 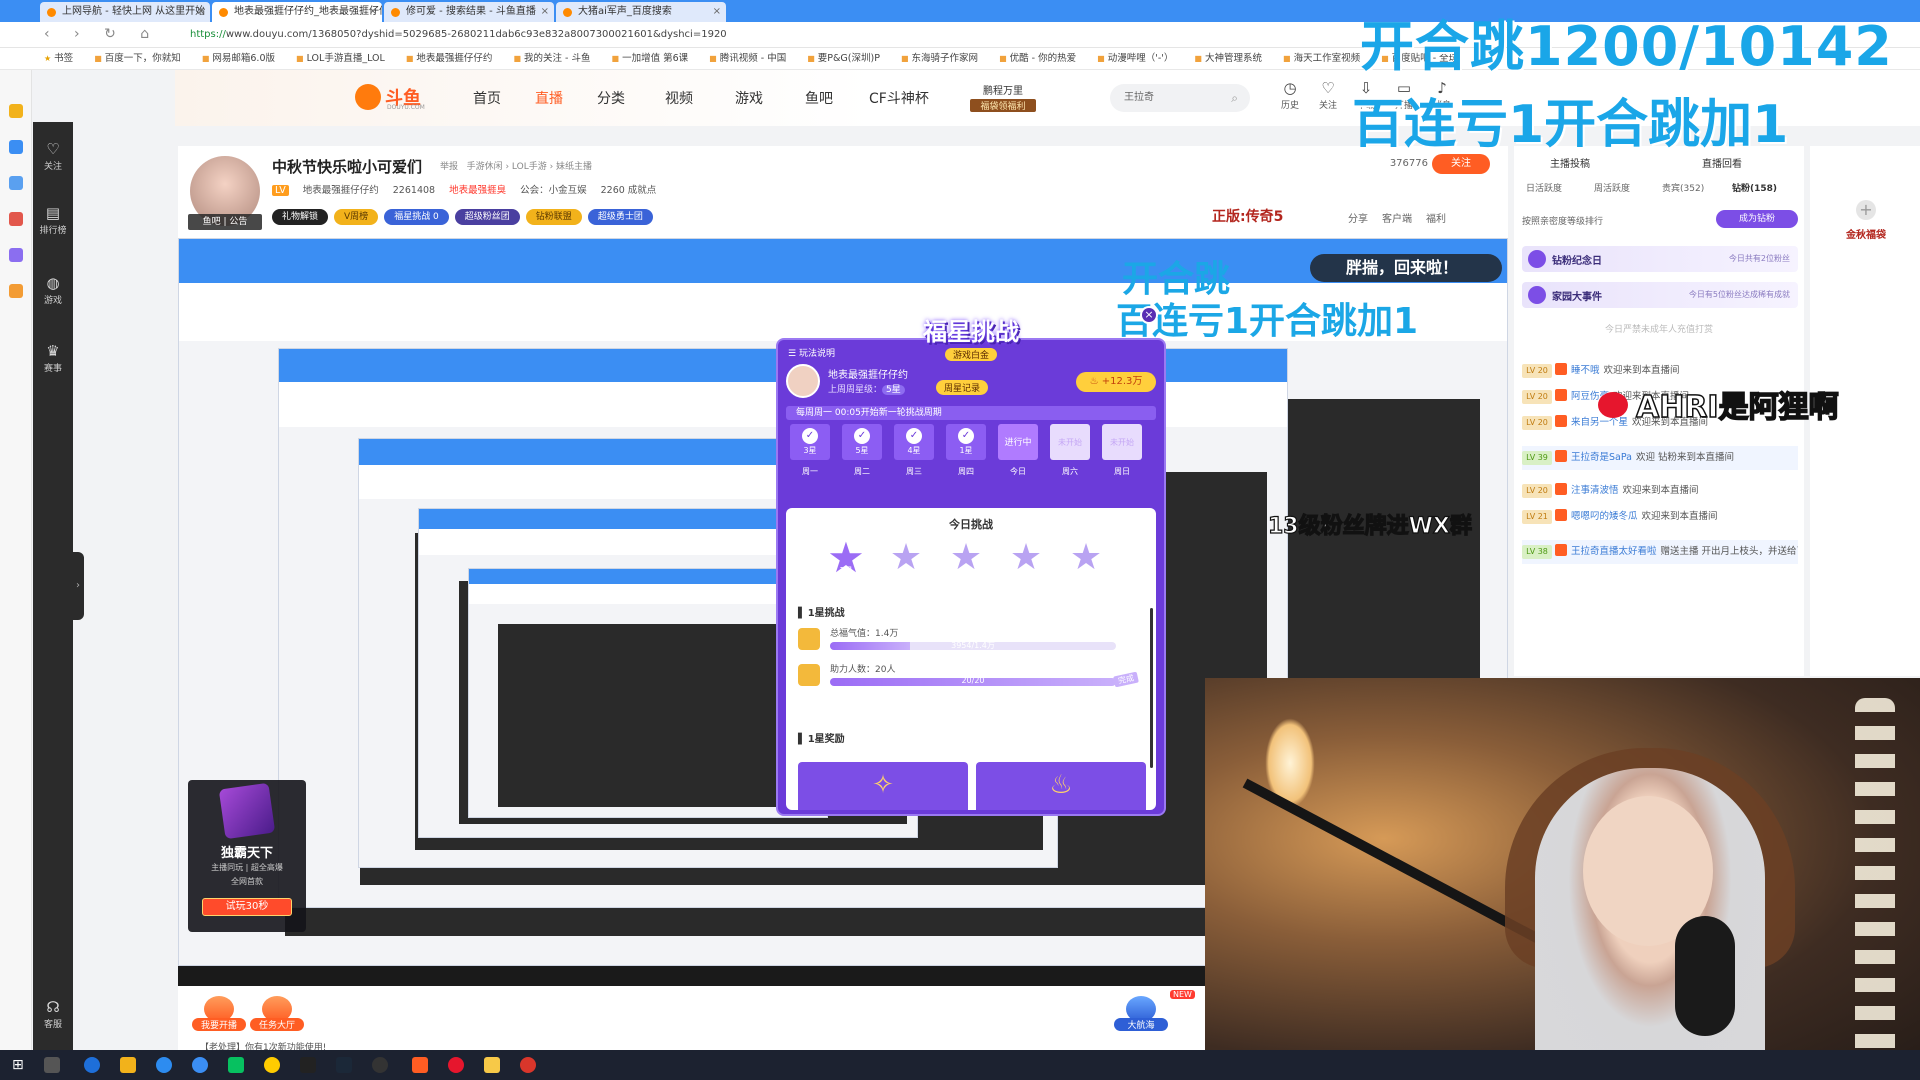 What do you see at coordinates (390, 97) in the screenshot?
I see `douyu-logo: 斗鱼 DOUYU.COM` at bounding box center [390, 97].